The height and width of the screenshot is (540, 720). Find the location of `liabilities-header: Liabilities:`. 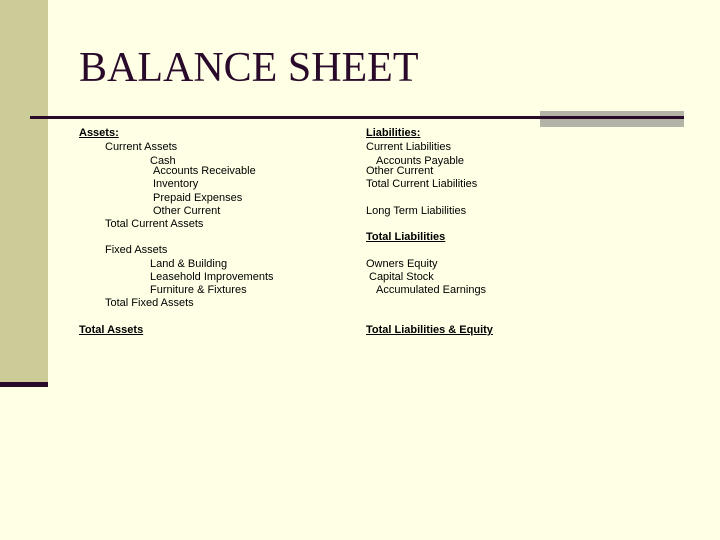

liabilities-header: Liabilities: is located at coordinates (393, 133).